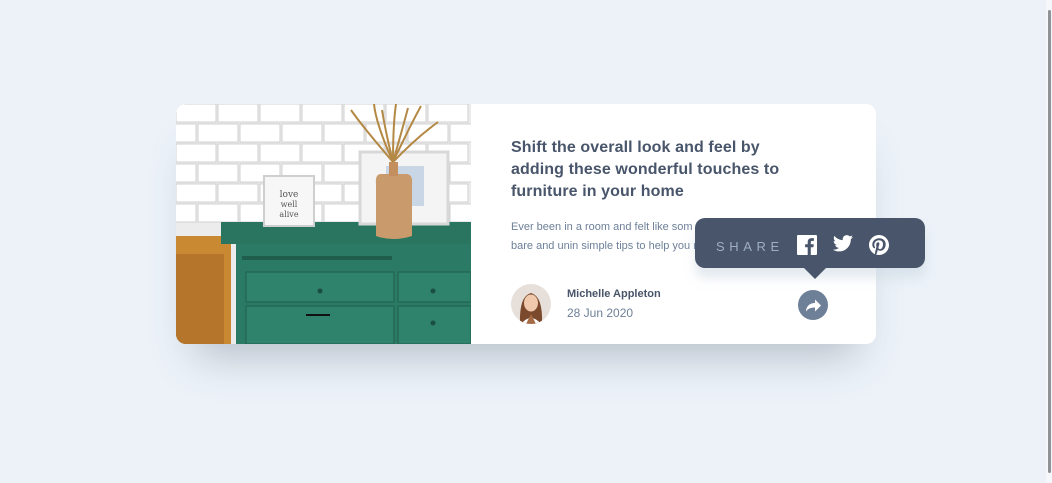  I want to click on publish-date: 28 Jun 2020, so click(600, 313).